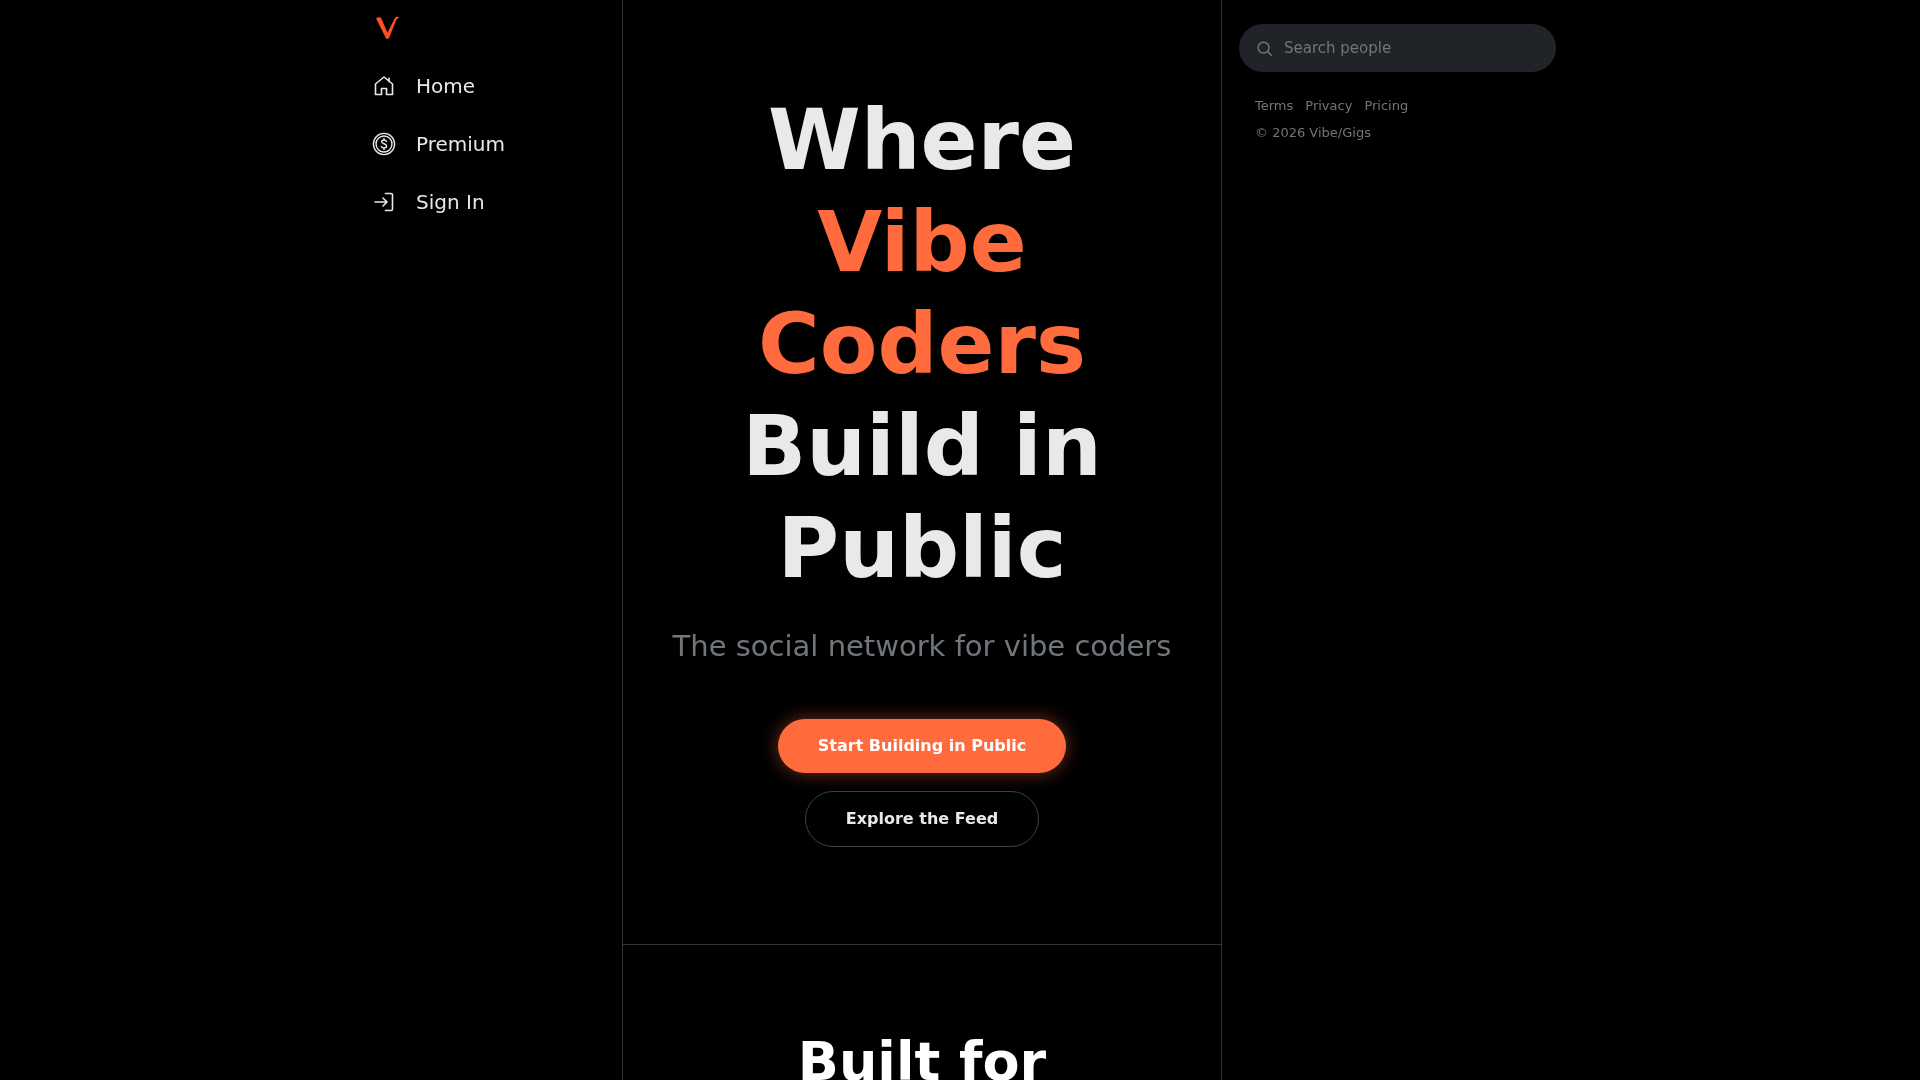 The image size is (1920, 1080). I want to click on enter-arrow-icon, so click(384, 202).